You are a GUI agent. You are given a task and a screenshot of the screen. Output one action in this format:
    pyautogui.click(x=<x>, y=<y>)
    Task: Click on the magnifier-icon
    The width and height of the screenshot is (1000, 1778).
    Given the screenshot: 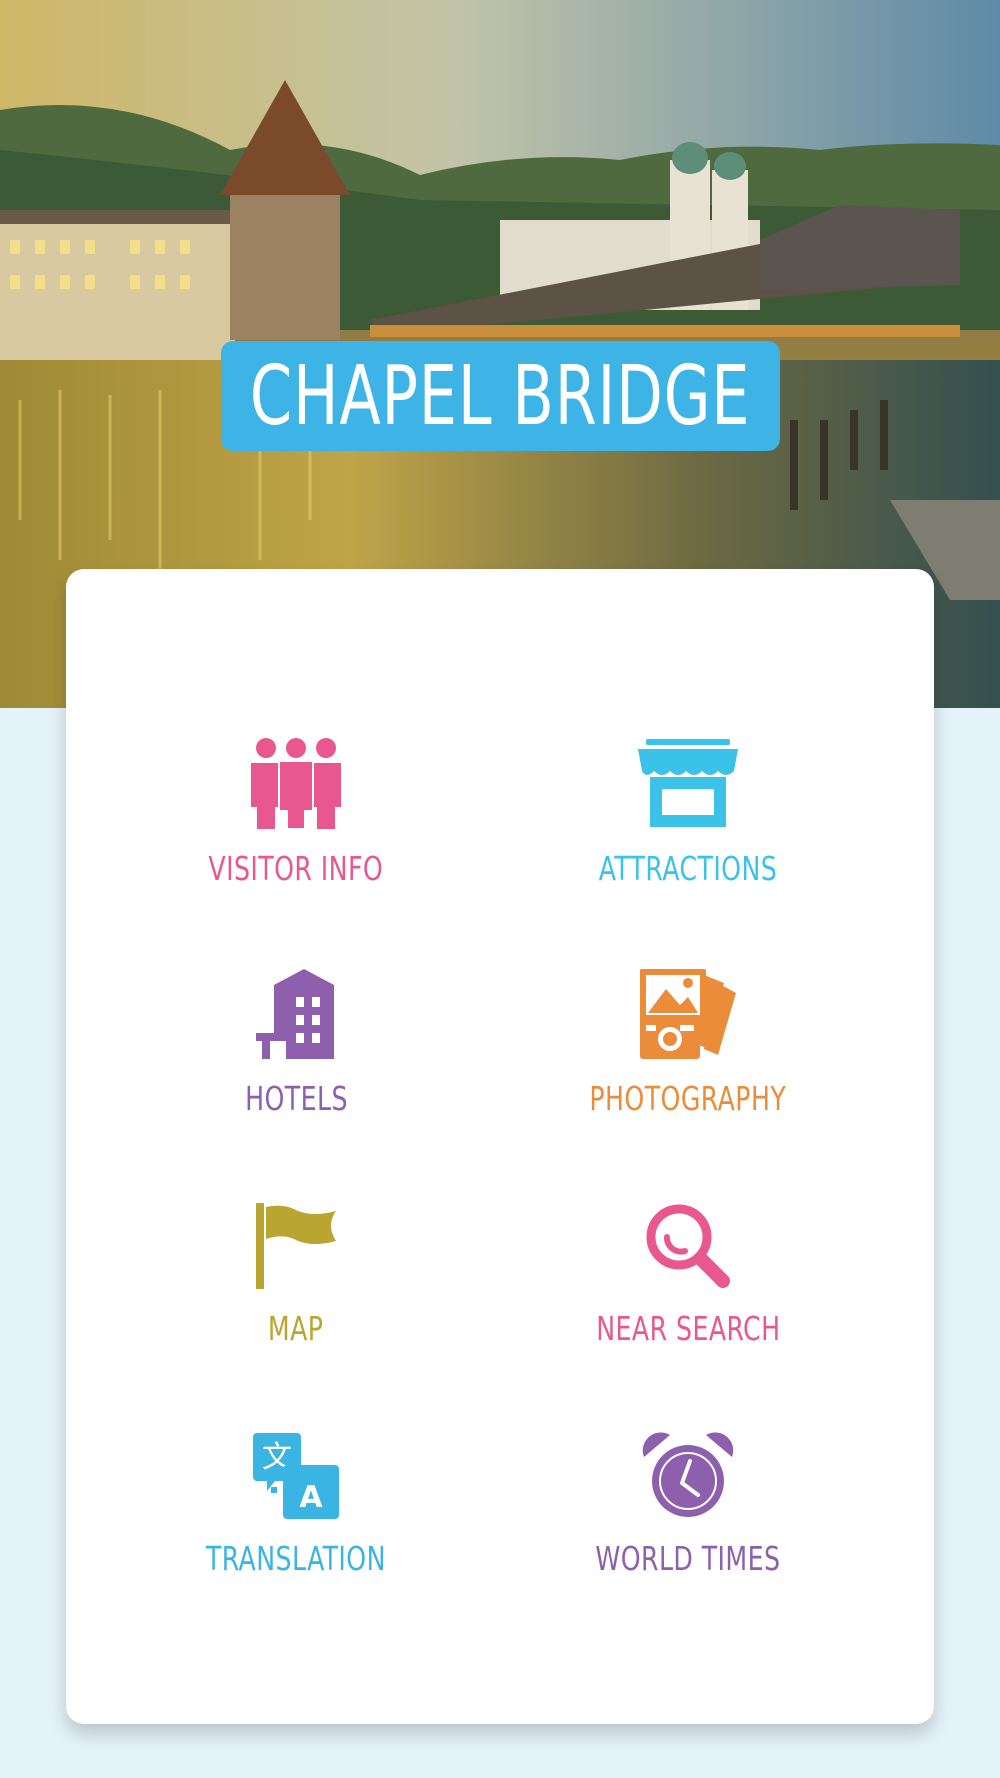 What is the action you would take?
    pyautogui.click(x=688, y=1239)
    